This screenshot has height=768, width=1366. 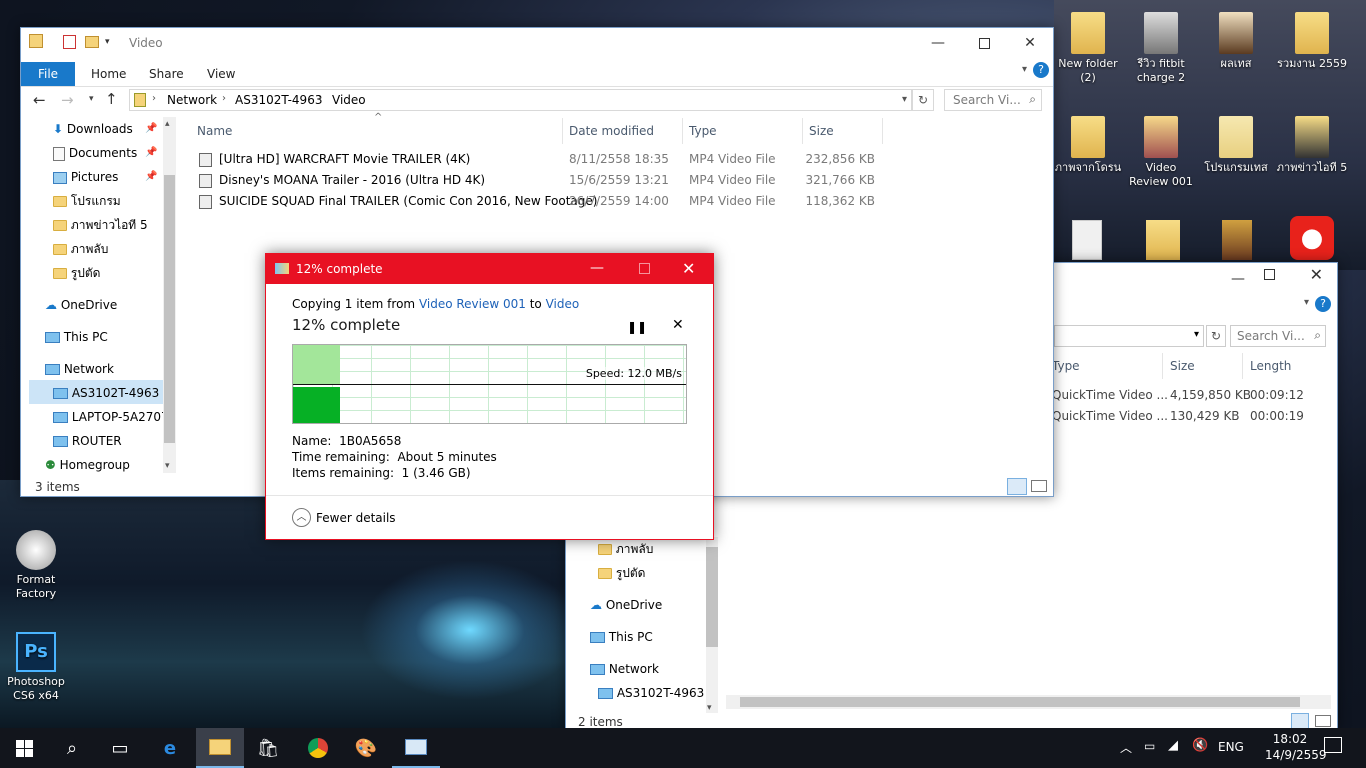 I want to click on new-folder-icon, so click(x=92, y=42).